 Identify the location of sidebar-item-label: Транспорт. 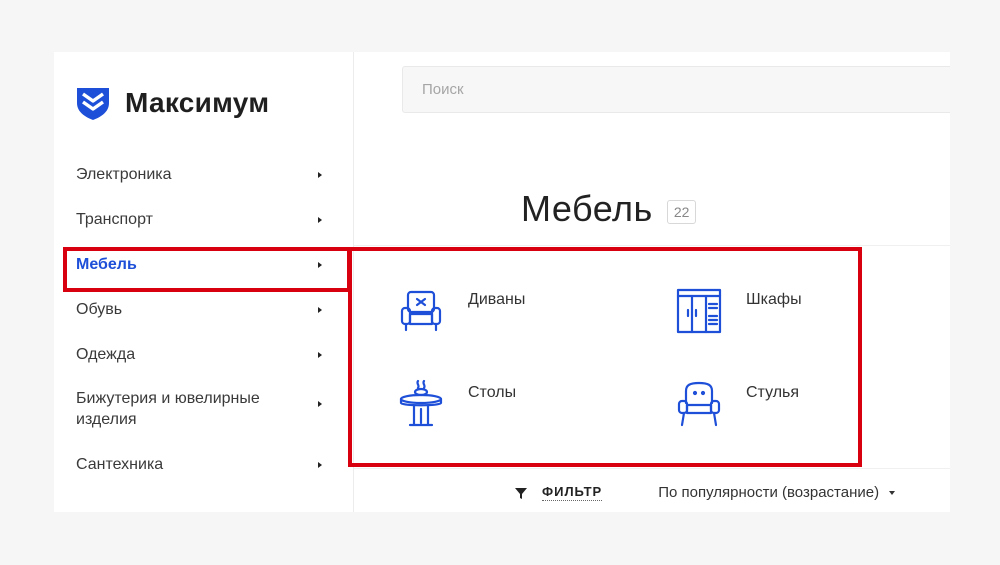
(114, 219).